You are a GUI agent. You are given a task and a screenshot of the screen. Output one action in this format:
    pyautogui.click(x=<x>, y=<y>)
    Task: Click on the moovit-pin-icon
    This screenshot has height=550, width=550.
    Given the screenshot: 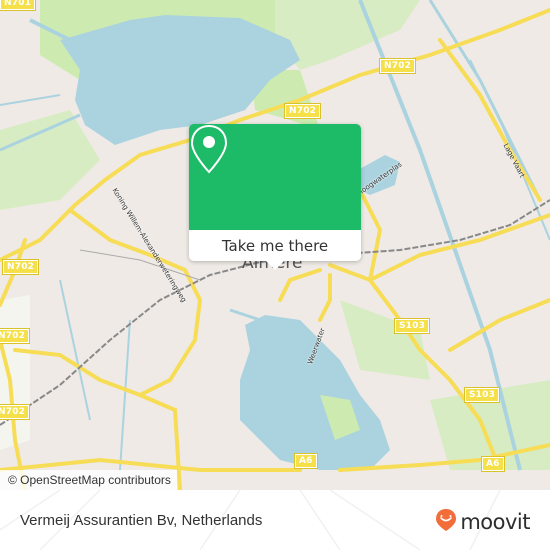 What is the action you would take?
    pyautogui.click(x=446, y=522)
    